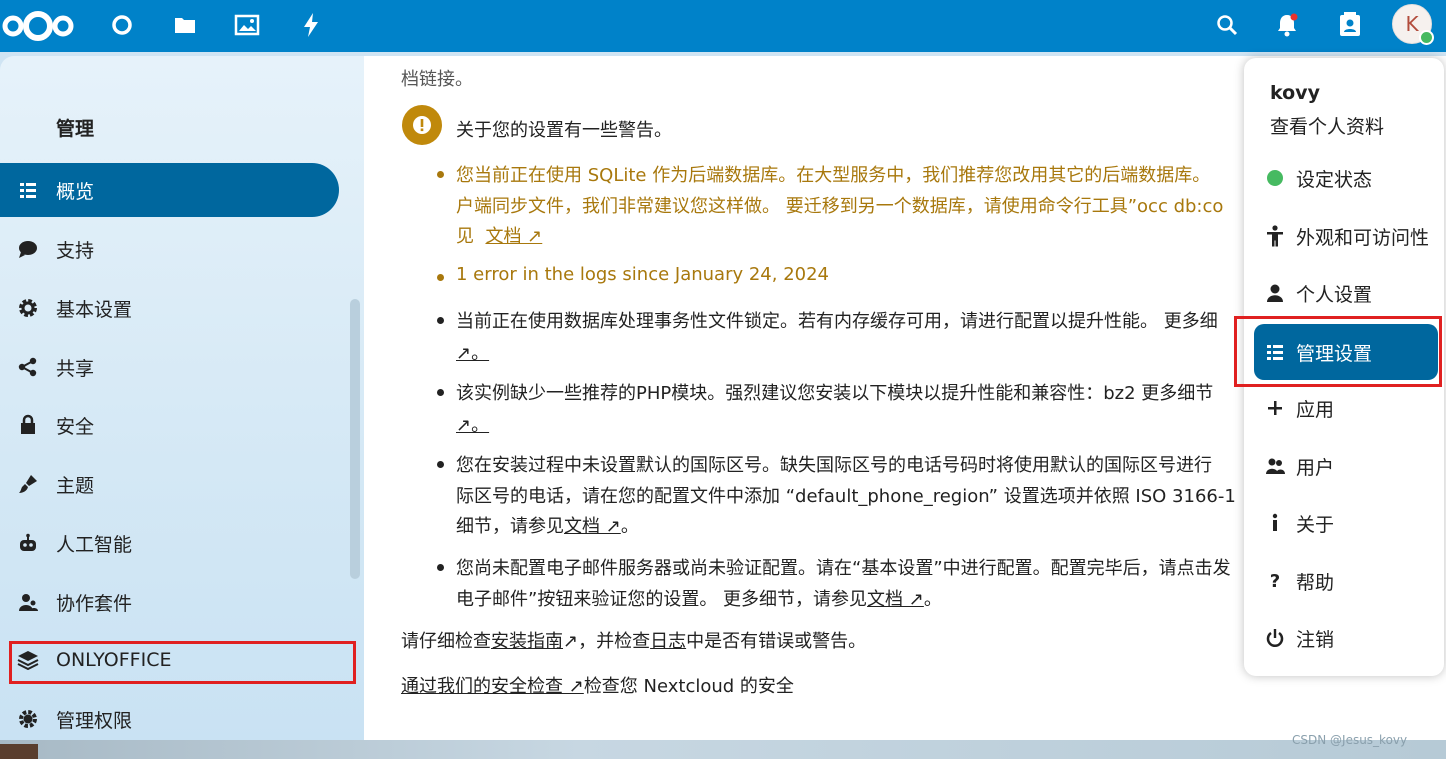 This screenshot has width=1446, height=759. I want to click on check-mid: ↗，并检查, so click(607, 641).